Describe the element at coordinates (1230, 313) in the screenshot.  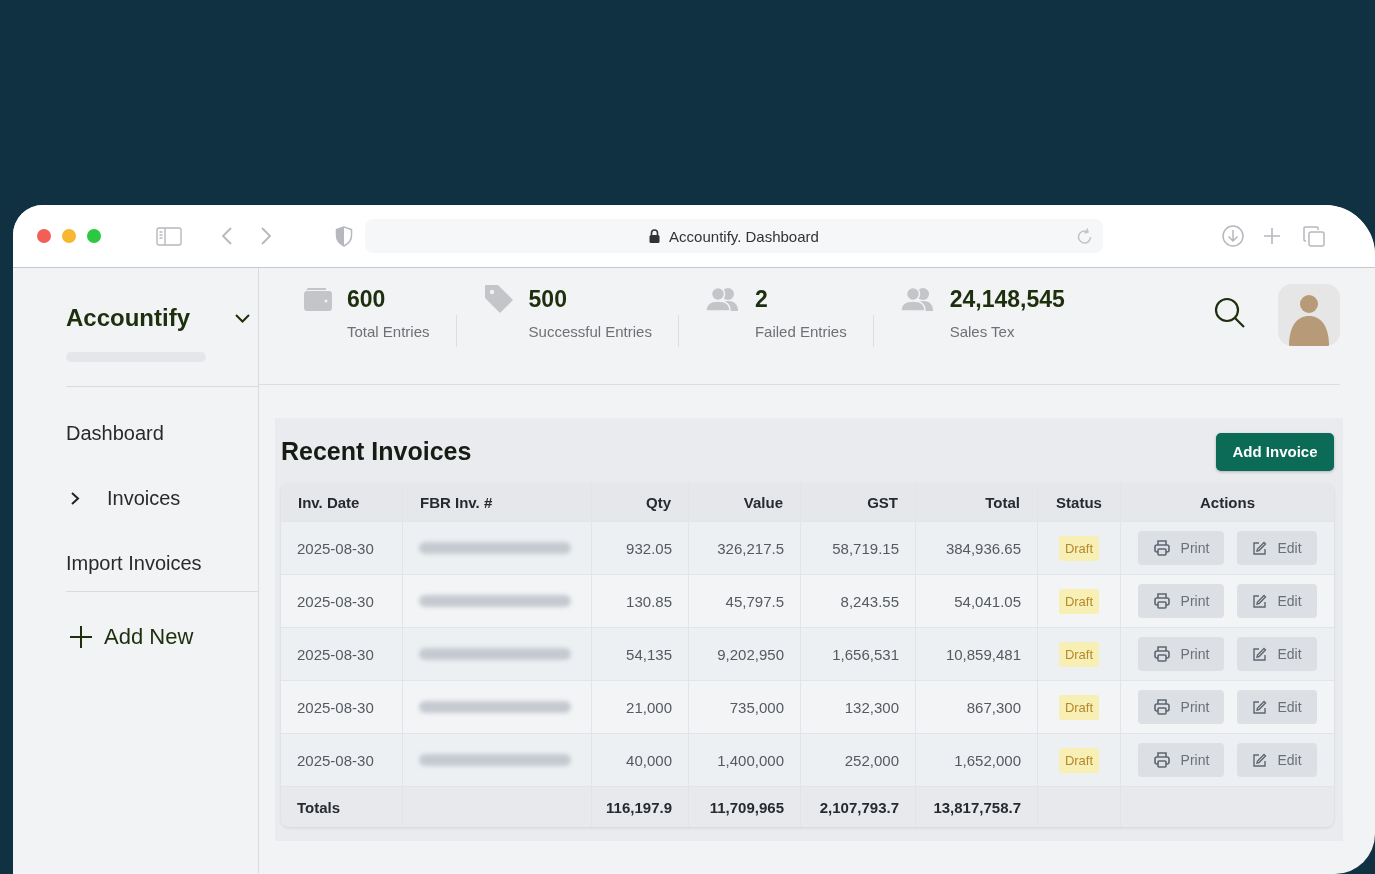
I see `search-icon` at that location.